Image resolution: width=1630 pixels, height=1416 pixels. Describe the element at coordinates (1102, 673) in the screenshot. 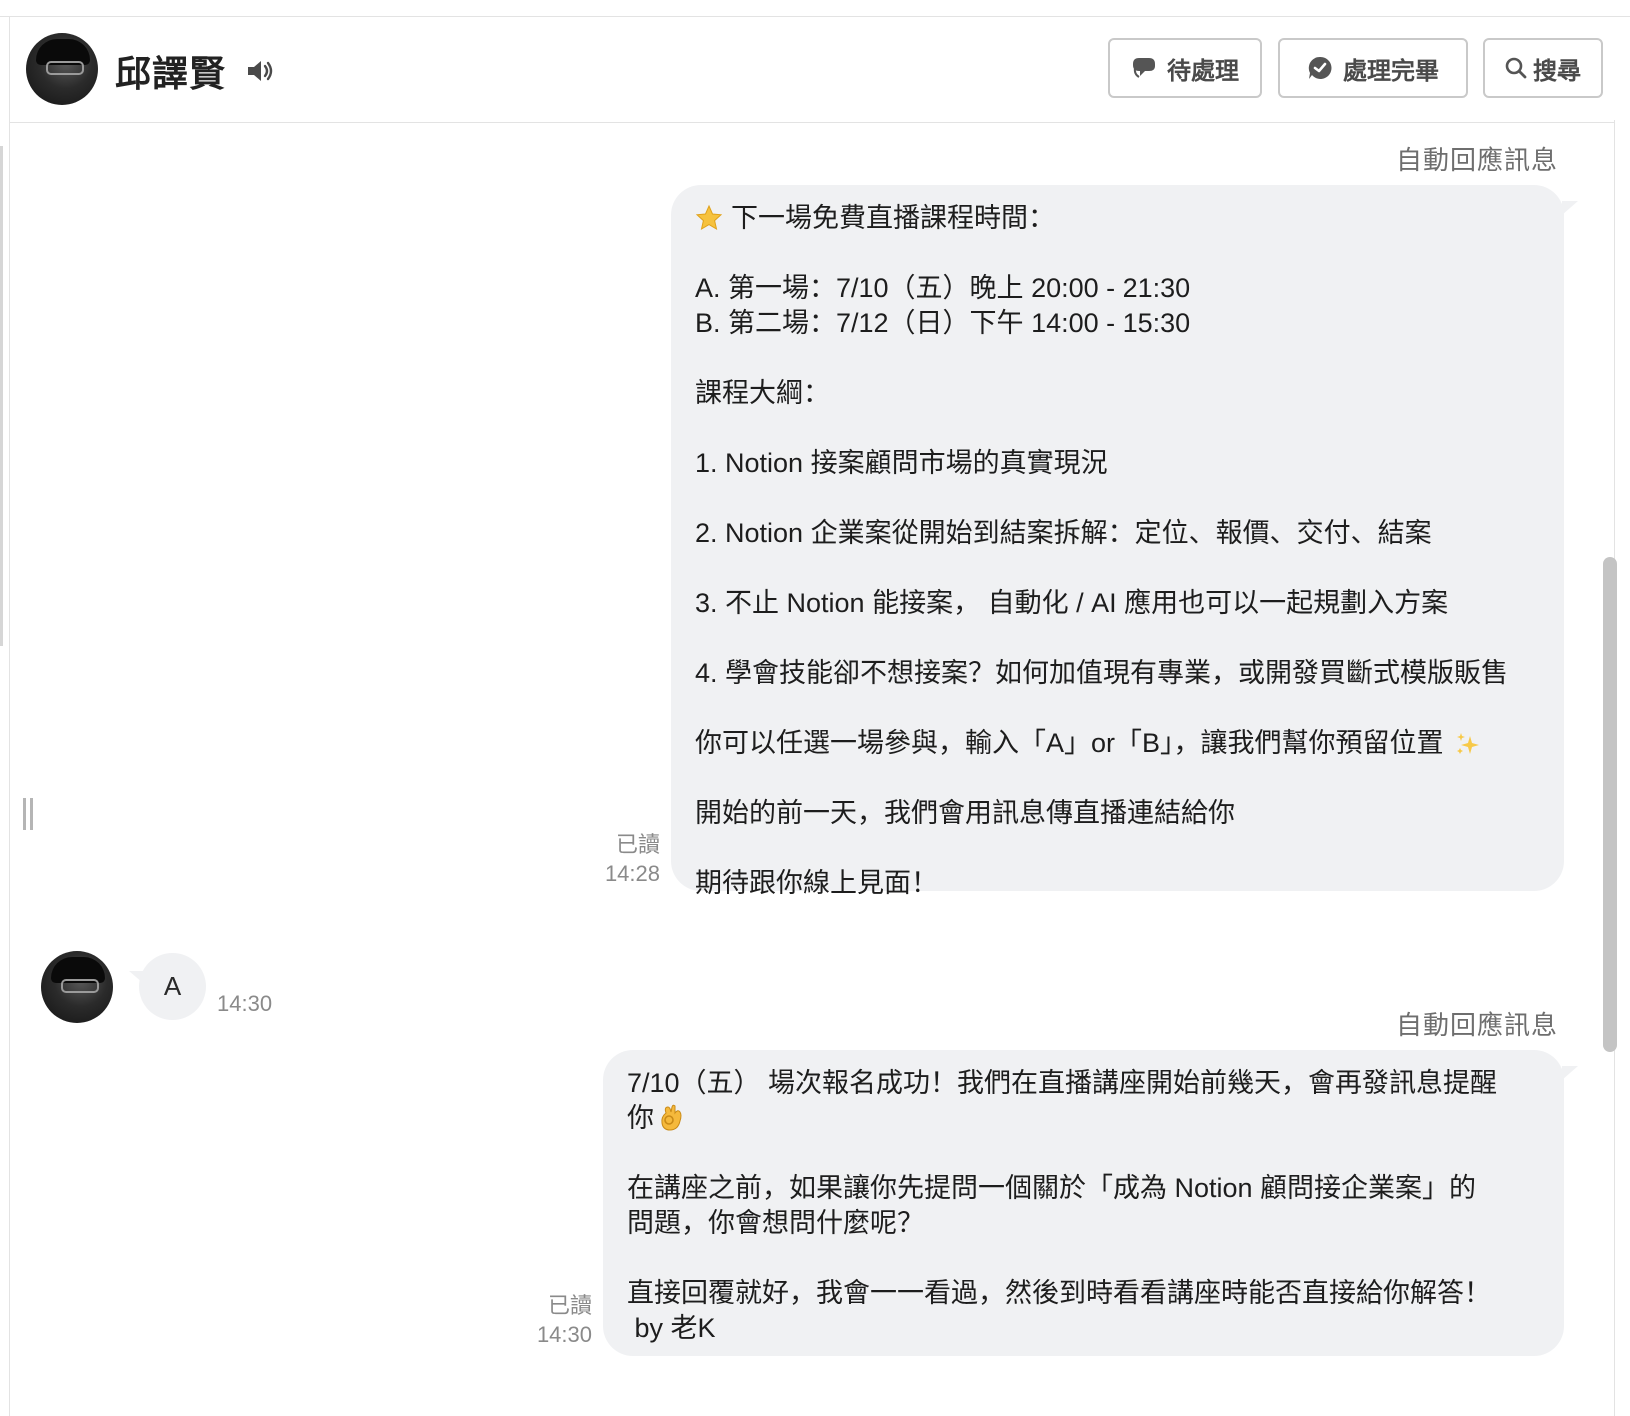

I see `message-line: 4. 學會技能卻不想接案？如何加值現有專業，或開發買斷式模版販售` at that location.